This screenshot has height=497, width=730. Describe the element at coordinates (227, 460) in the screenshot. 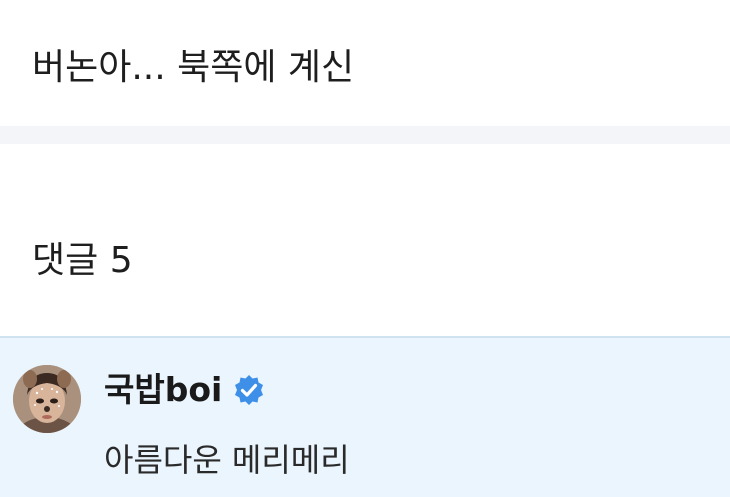

I see `comment-text: 아름다운 메리메리` at that location.